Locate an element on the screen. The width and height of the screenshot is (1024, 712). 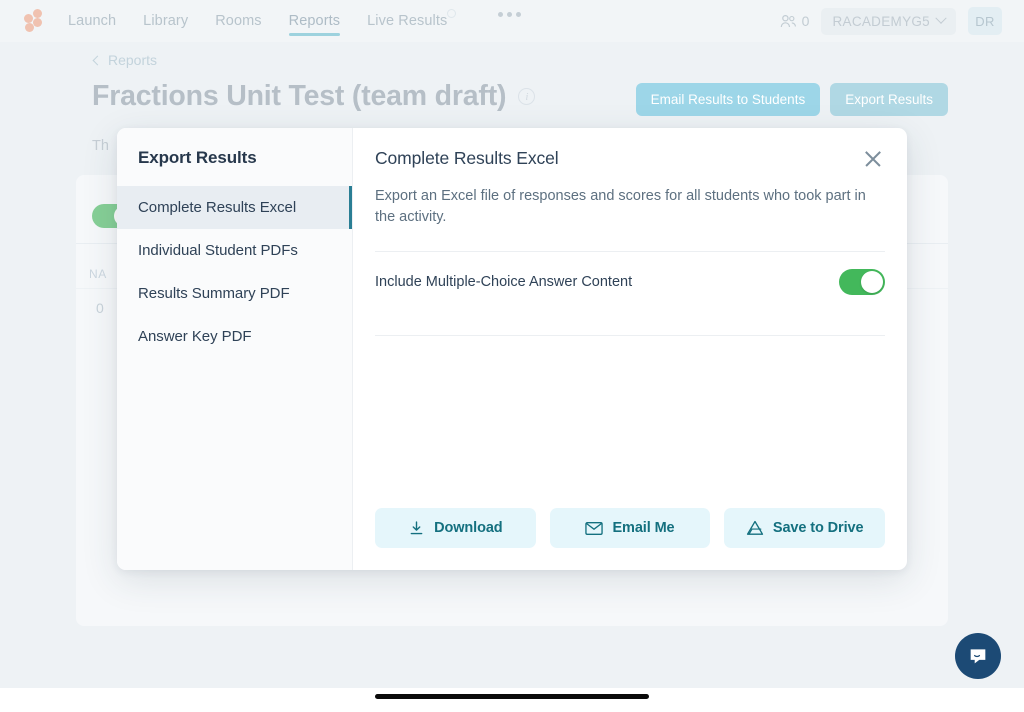
breadcrumb: Reports is located at coordinates (125, 60).